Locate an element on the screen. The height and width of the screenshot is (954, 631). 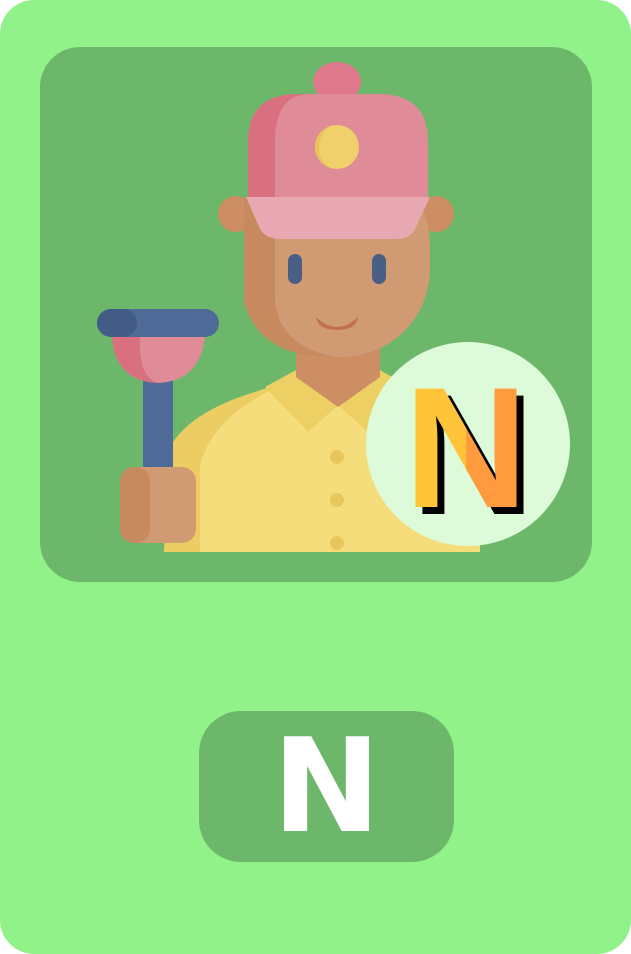
badge-letter-graphic: N N is located at coordinates (469, 449).